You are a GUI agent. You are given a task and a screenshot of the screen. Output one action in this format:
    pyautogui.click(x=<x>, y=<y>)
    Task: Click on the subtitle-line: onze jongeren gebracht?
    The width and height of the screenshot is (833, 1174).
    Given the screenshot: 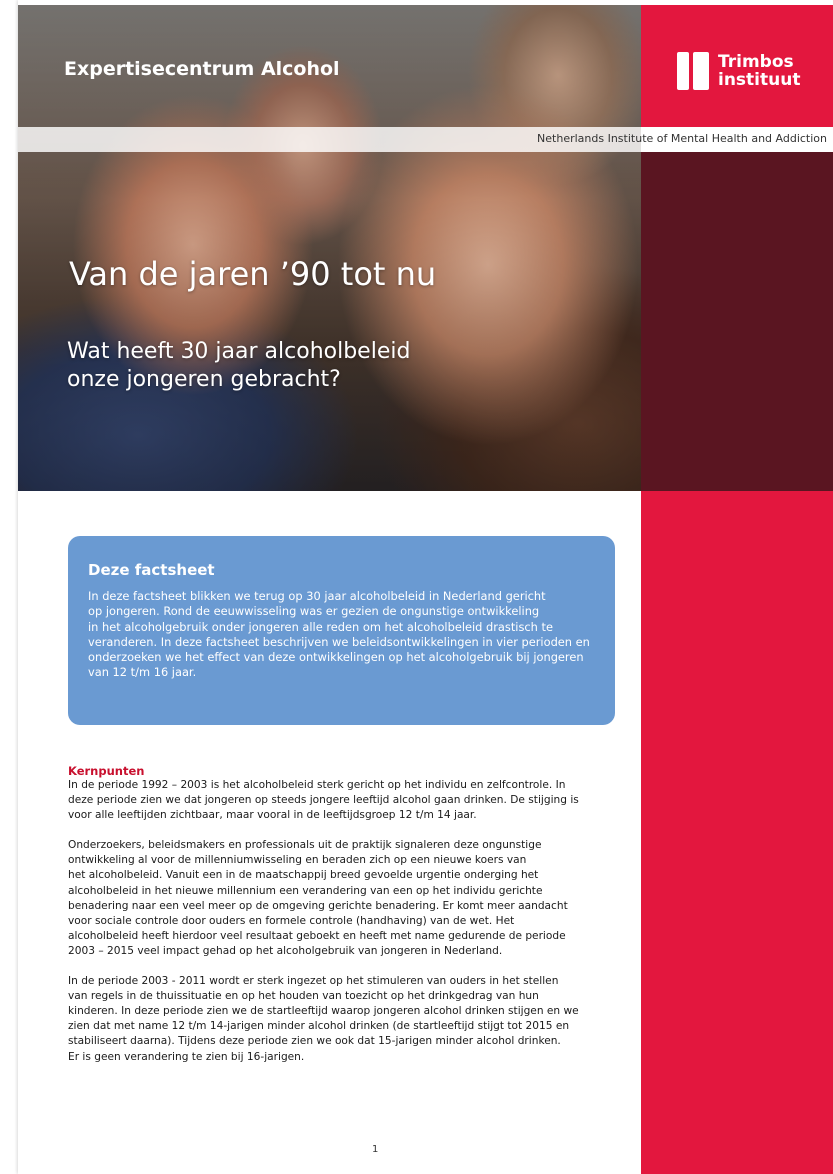 What is the action you would take?
    pyautogui.click(x=204, y=379)
    